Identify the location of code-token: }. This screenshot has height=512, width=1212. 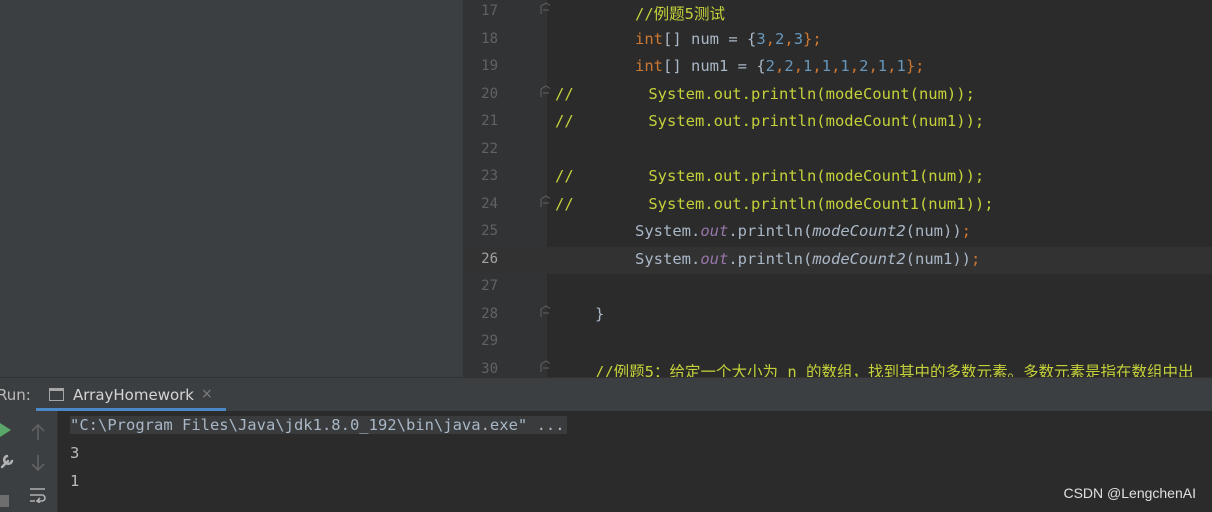
(600, 313).